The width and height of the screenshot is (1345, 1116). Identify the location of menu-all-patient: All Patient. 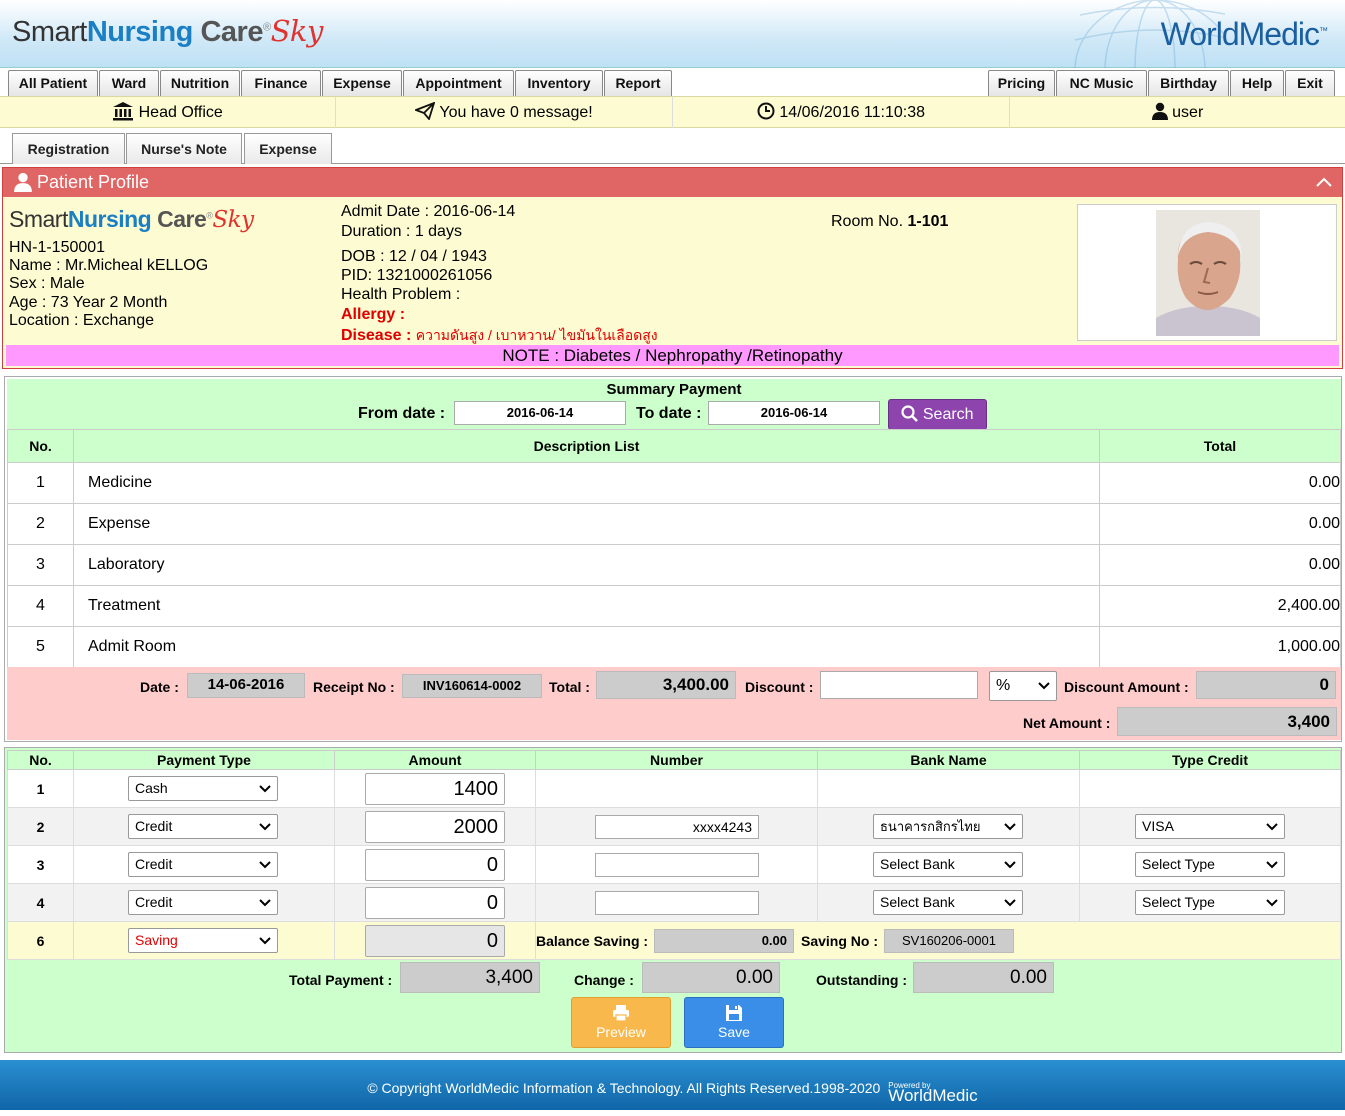
(53, 83).